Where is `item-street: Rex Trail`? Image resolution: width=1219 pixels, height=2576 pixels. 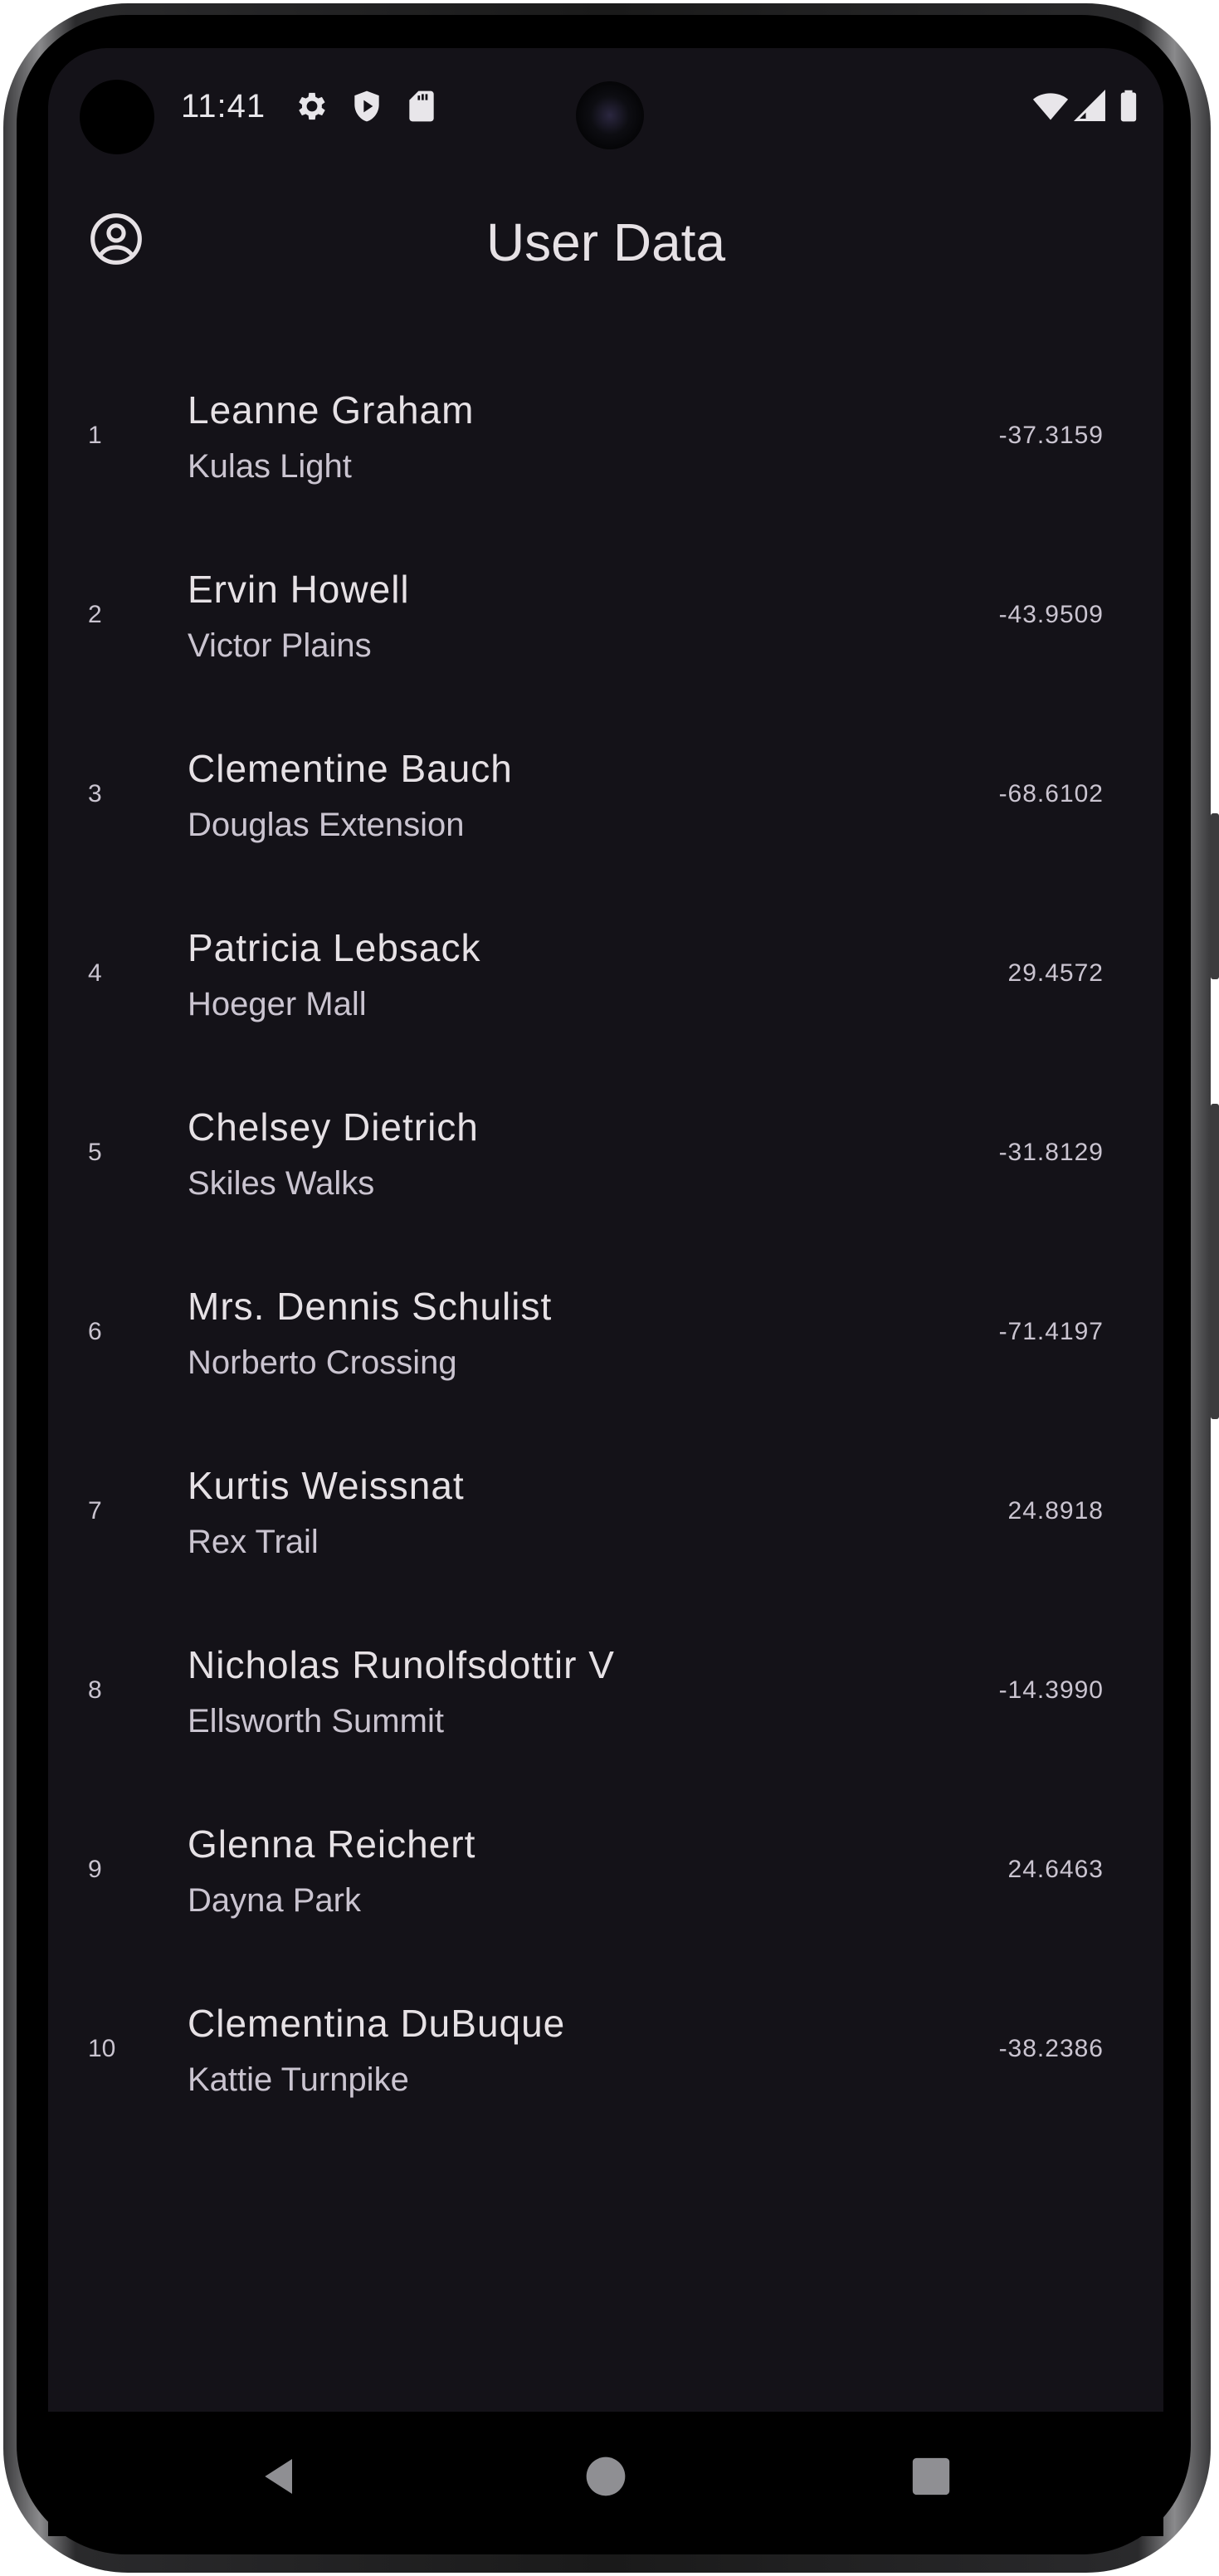
item-street: Rex Trail is located at coordinates (254, 1542).